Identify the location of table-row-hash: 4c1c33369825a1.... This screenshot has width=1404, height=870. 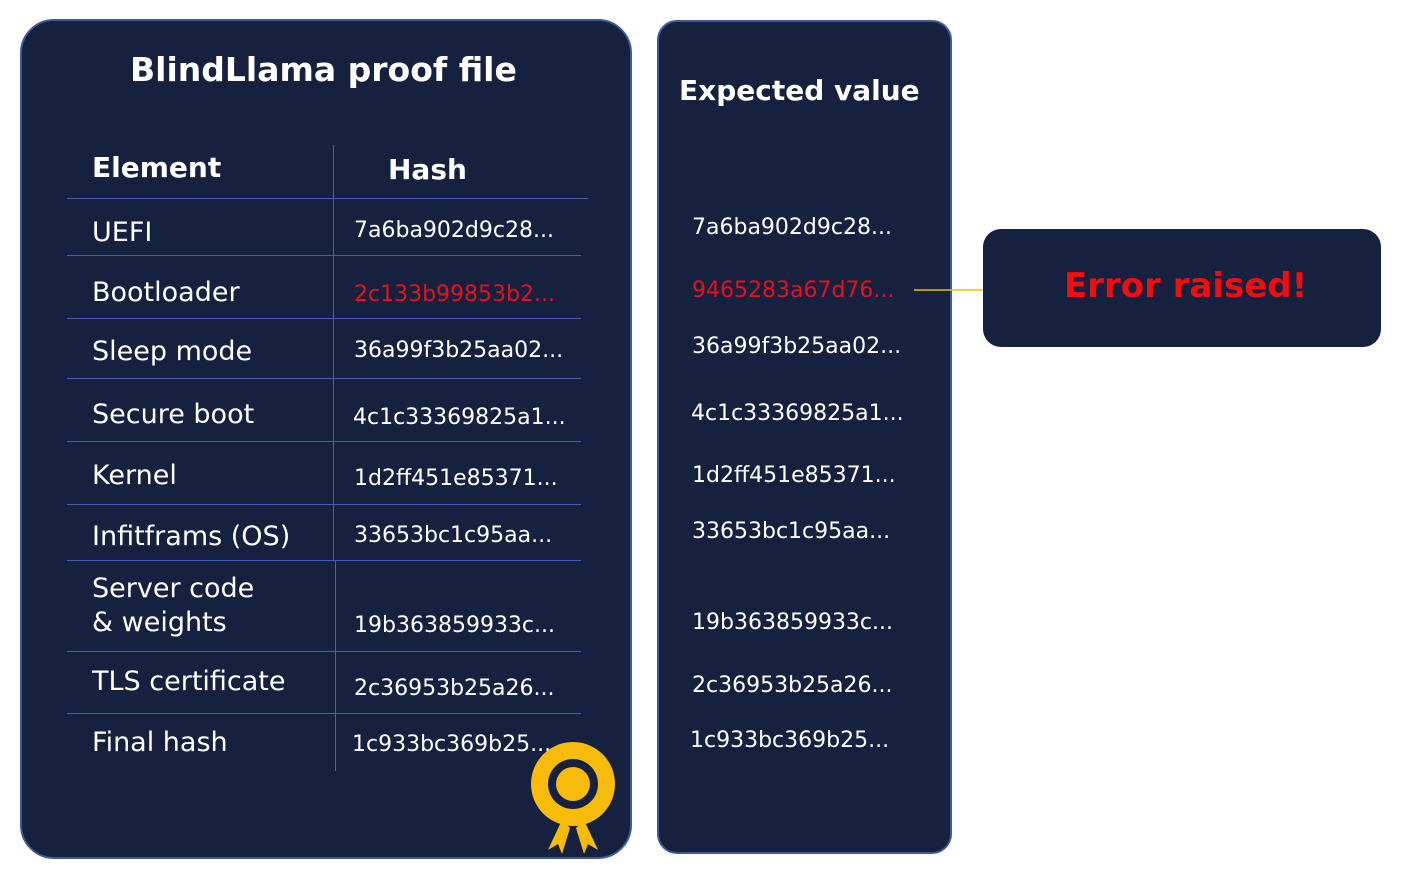
(459, 417).